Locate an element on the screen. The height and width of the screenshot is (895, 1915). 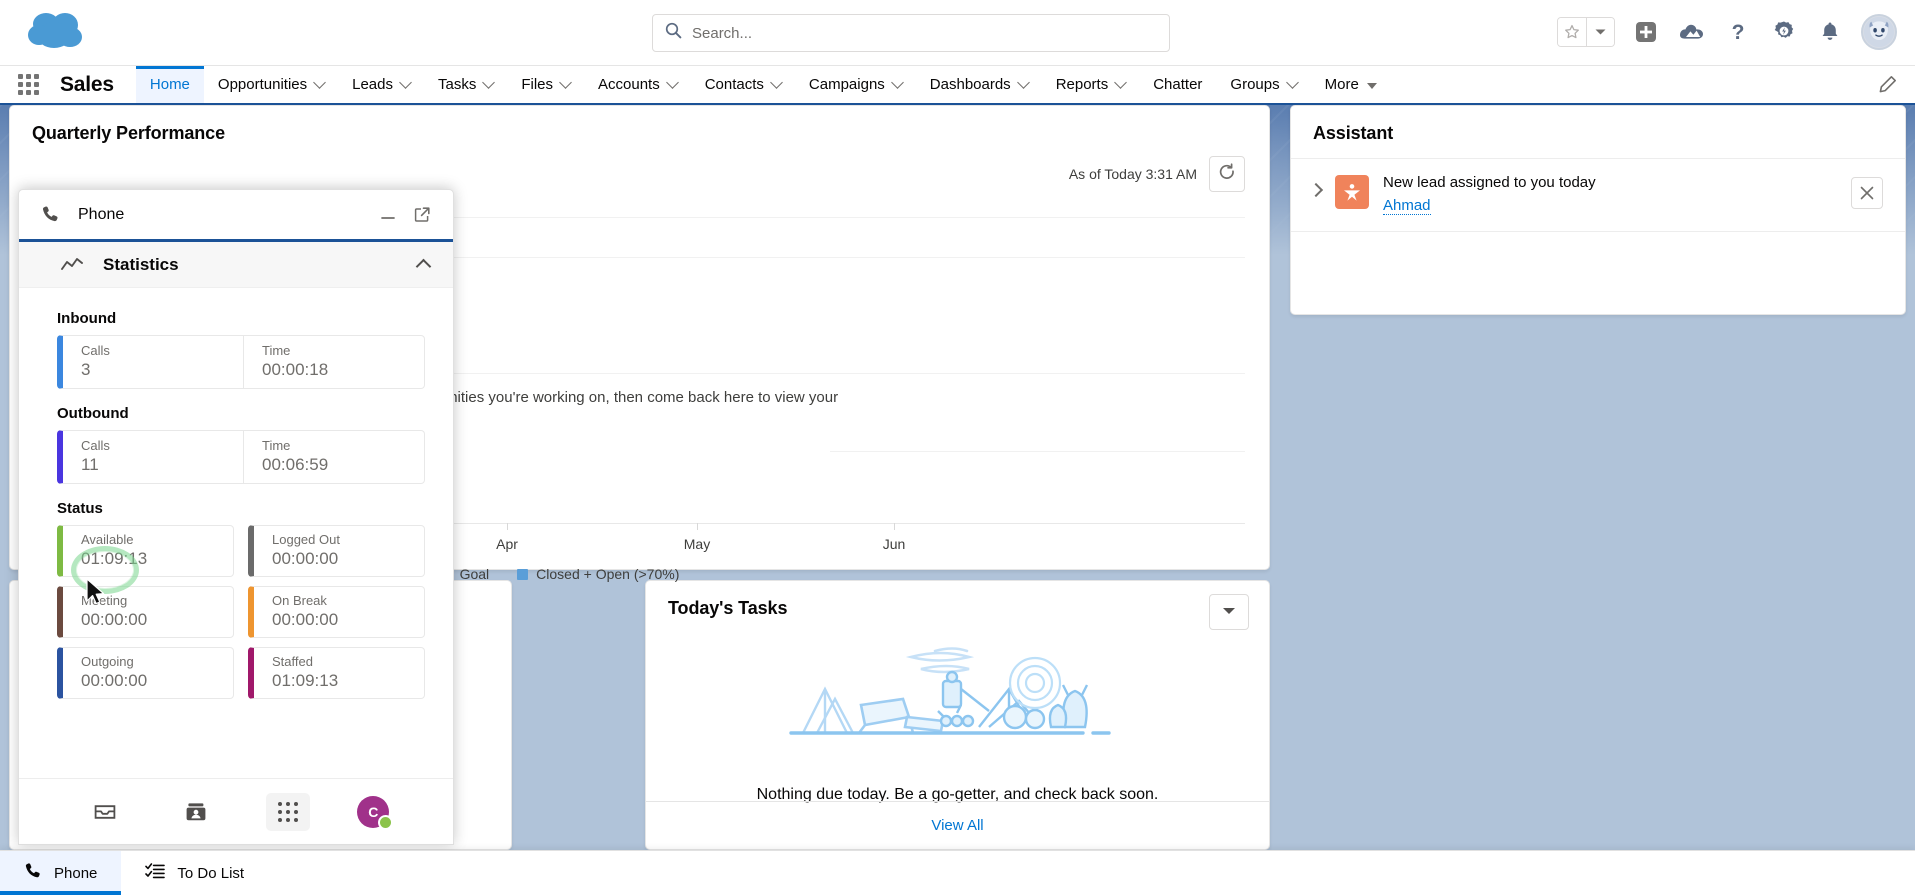
page-title: Quarterly Performance is located at coordinates (128, 133).